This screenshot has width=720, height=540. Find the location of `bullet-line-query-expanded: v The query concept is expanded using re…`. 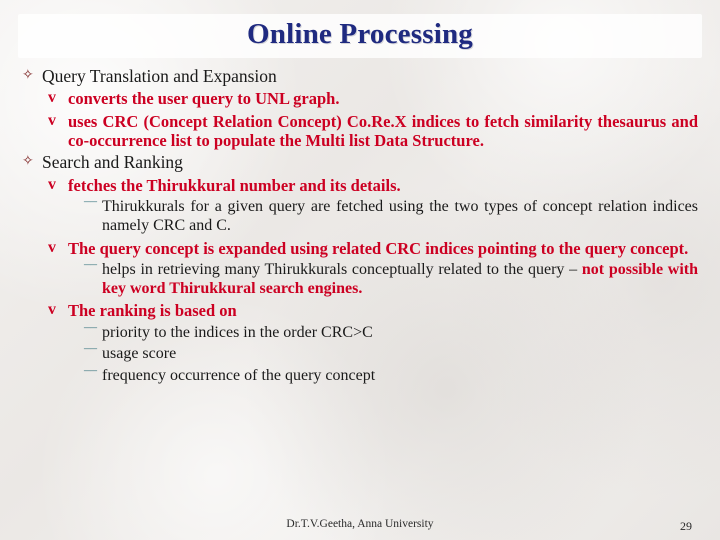

bullet-line-query-expanded: v The query concept is expanded using re… is located at coordinates (373, 248).